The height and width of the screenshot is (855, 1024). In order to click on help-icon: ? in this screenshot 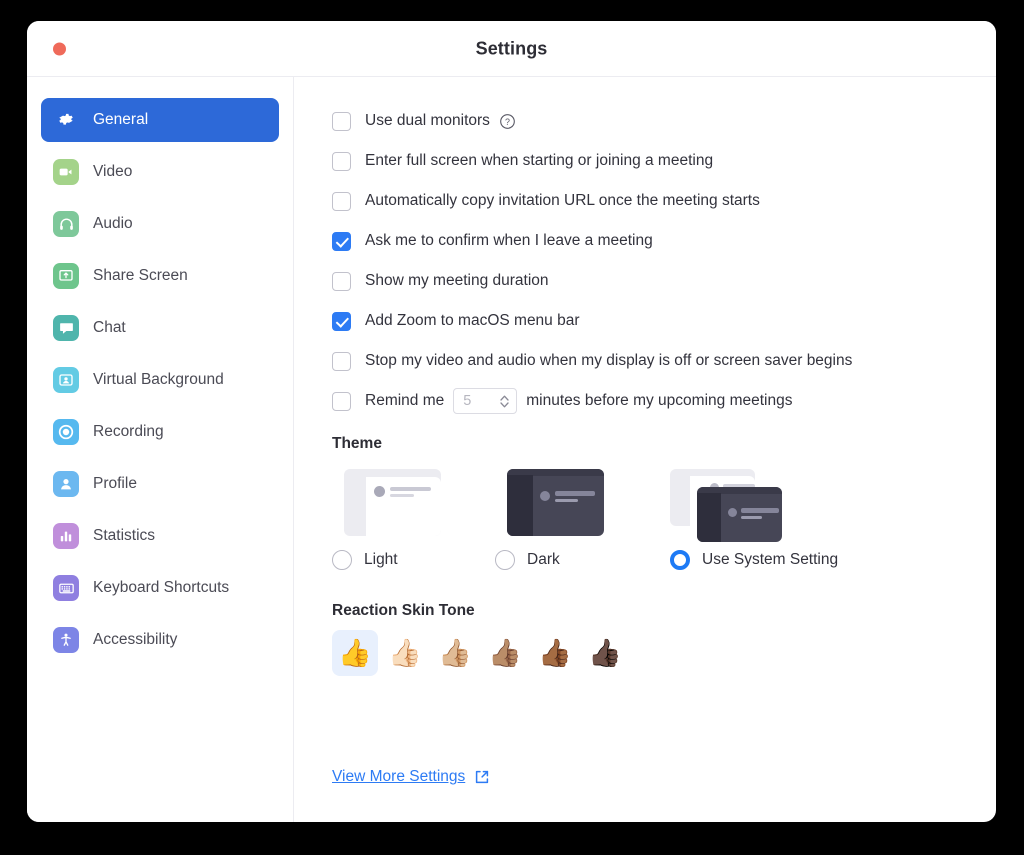, I will do `click(507, 121)`.